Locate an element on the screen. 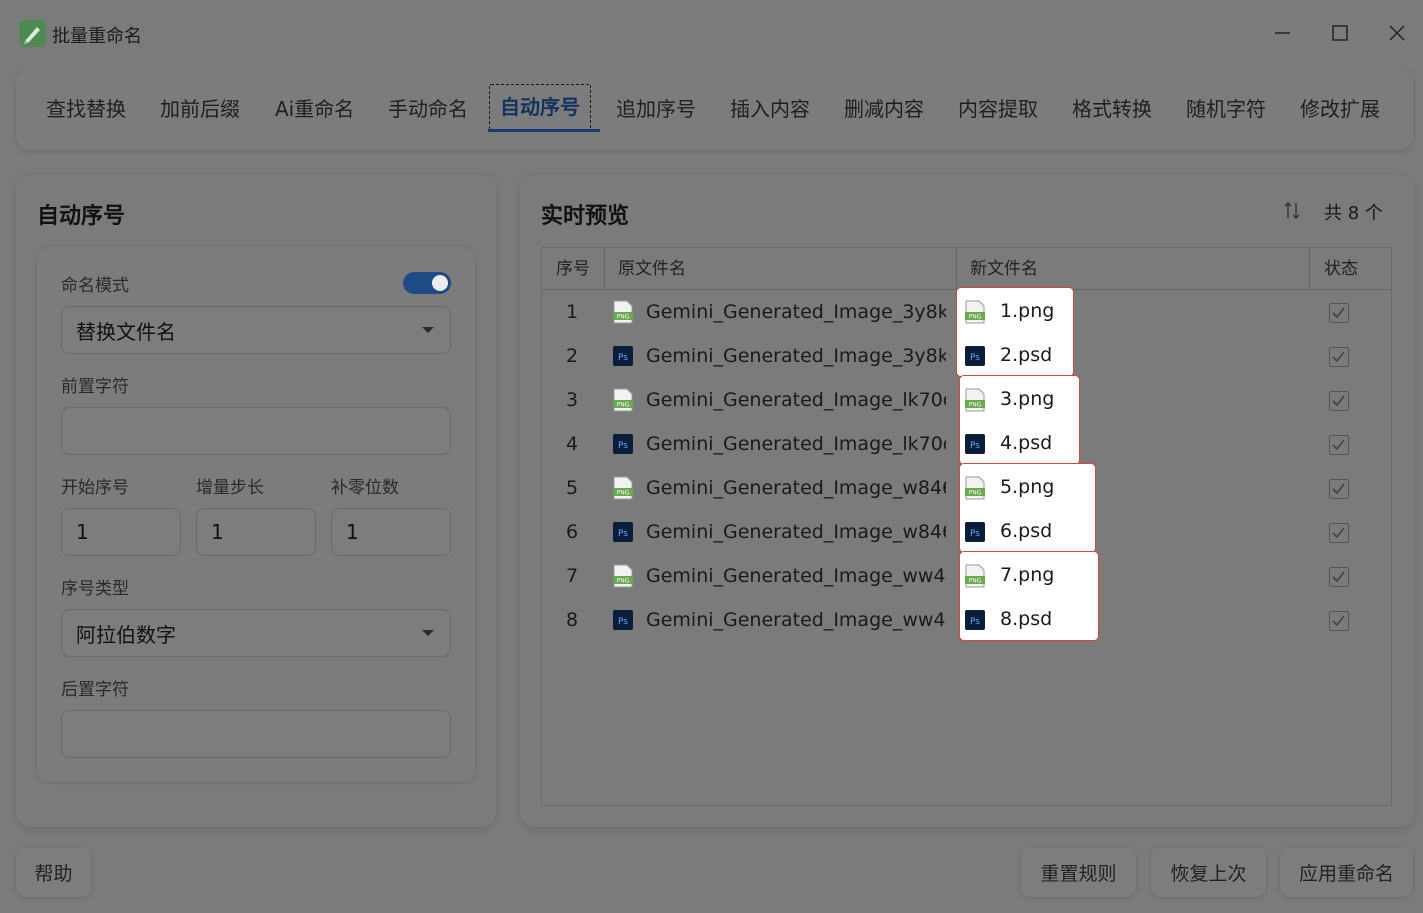 Image resolution: width=1423 pixels, height=913 pixels. new-filename: 4.psd is located at coordinates (1026, 443).